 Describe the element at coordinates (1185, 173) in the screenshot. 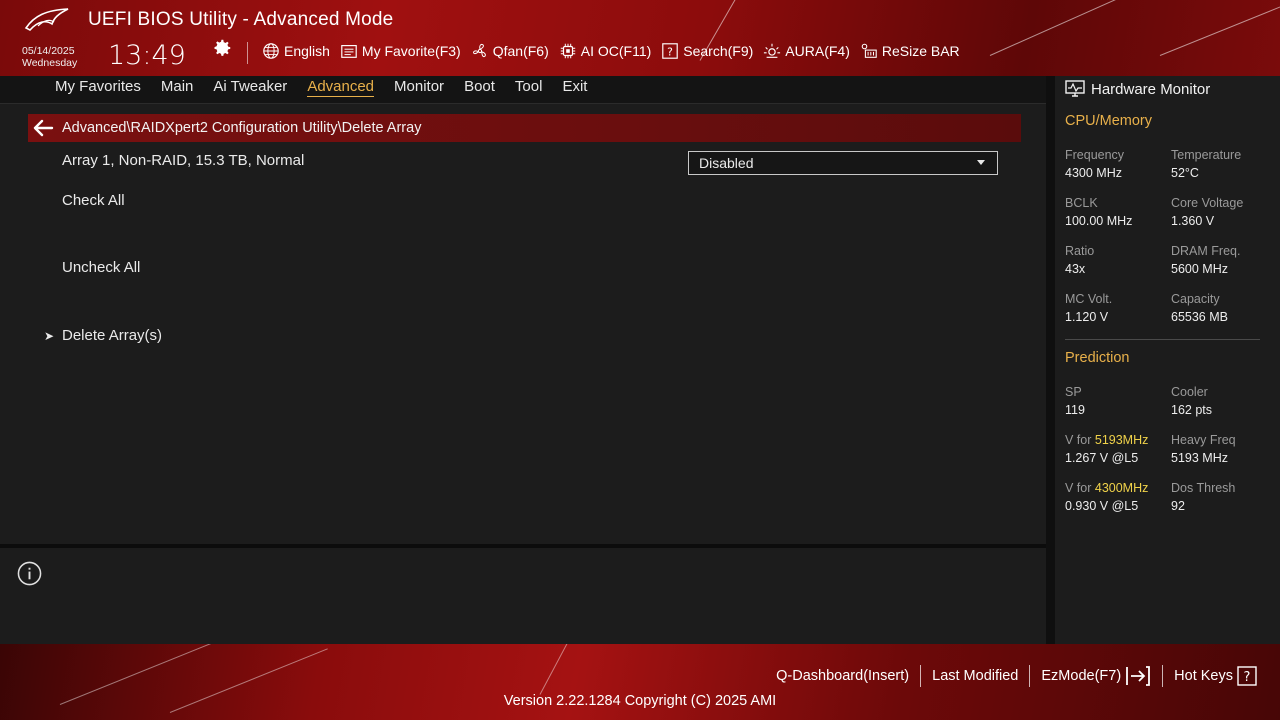

I see `hw-value: 52°C` at that location.